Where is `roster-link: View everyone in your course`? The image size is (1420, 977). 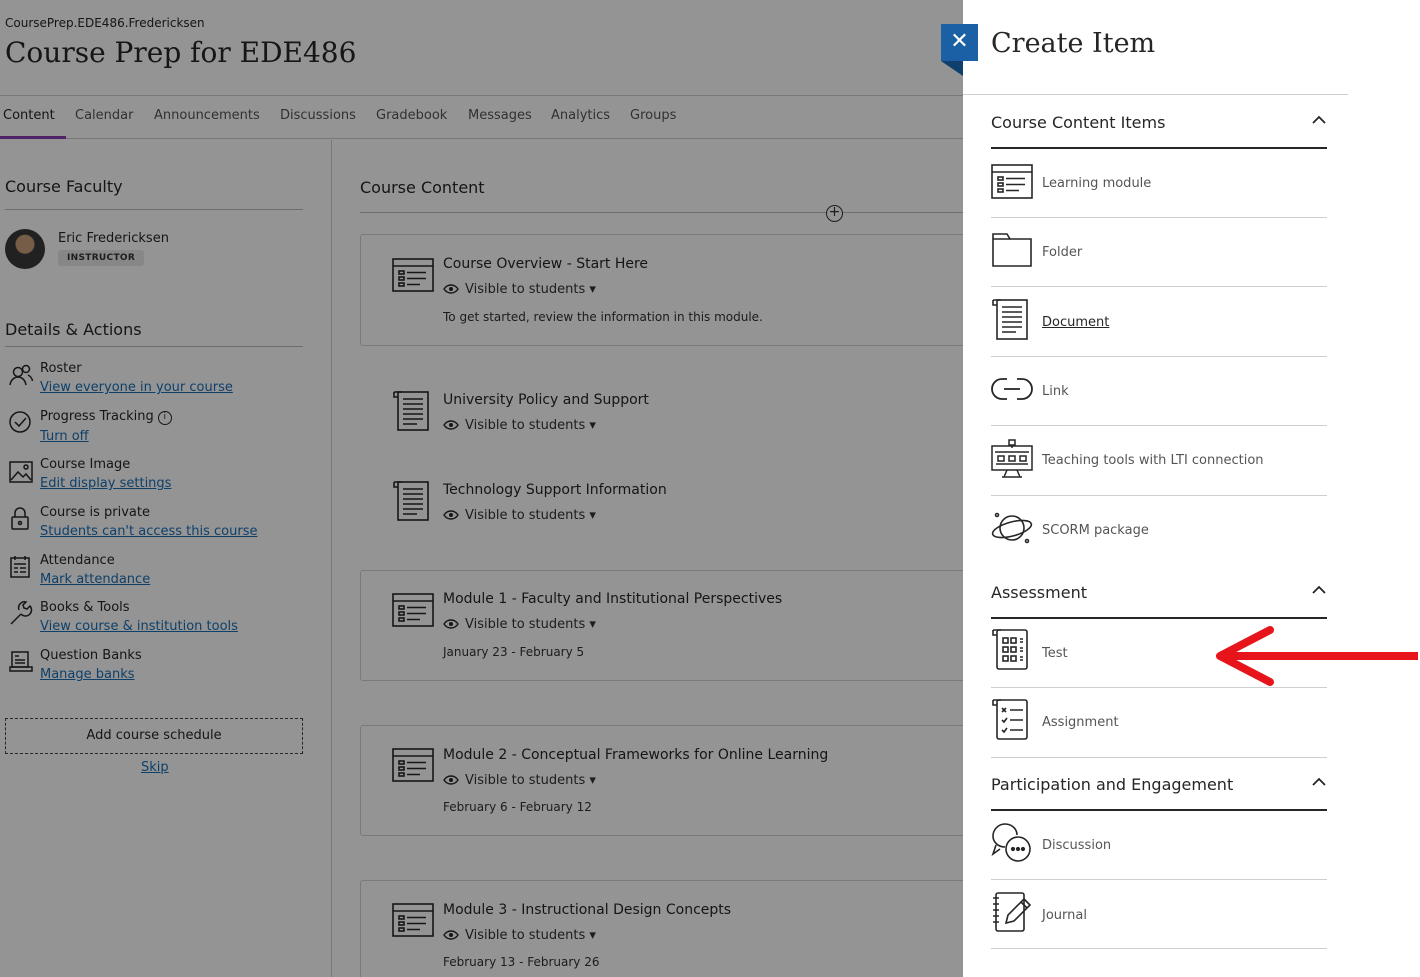
roster-link: View everyone in your course is located at coordinates (136, 387).